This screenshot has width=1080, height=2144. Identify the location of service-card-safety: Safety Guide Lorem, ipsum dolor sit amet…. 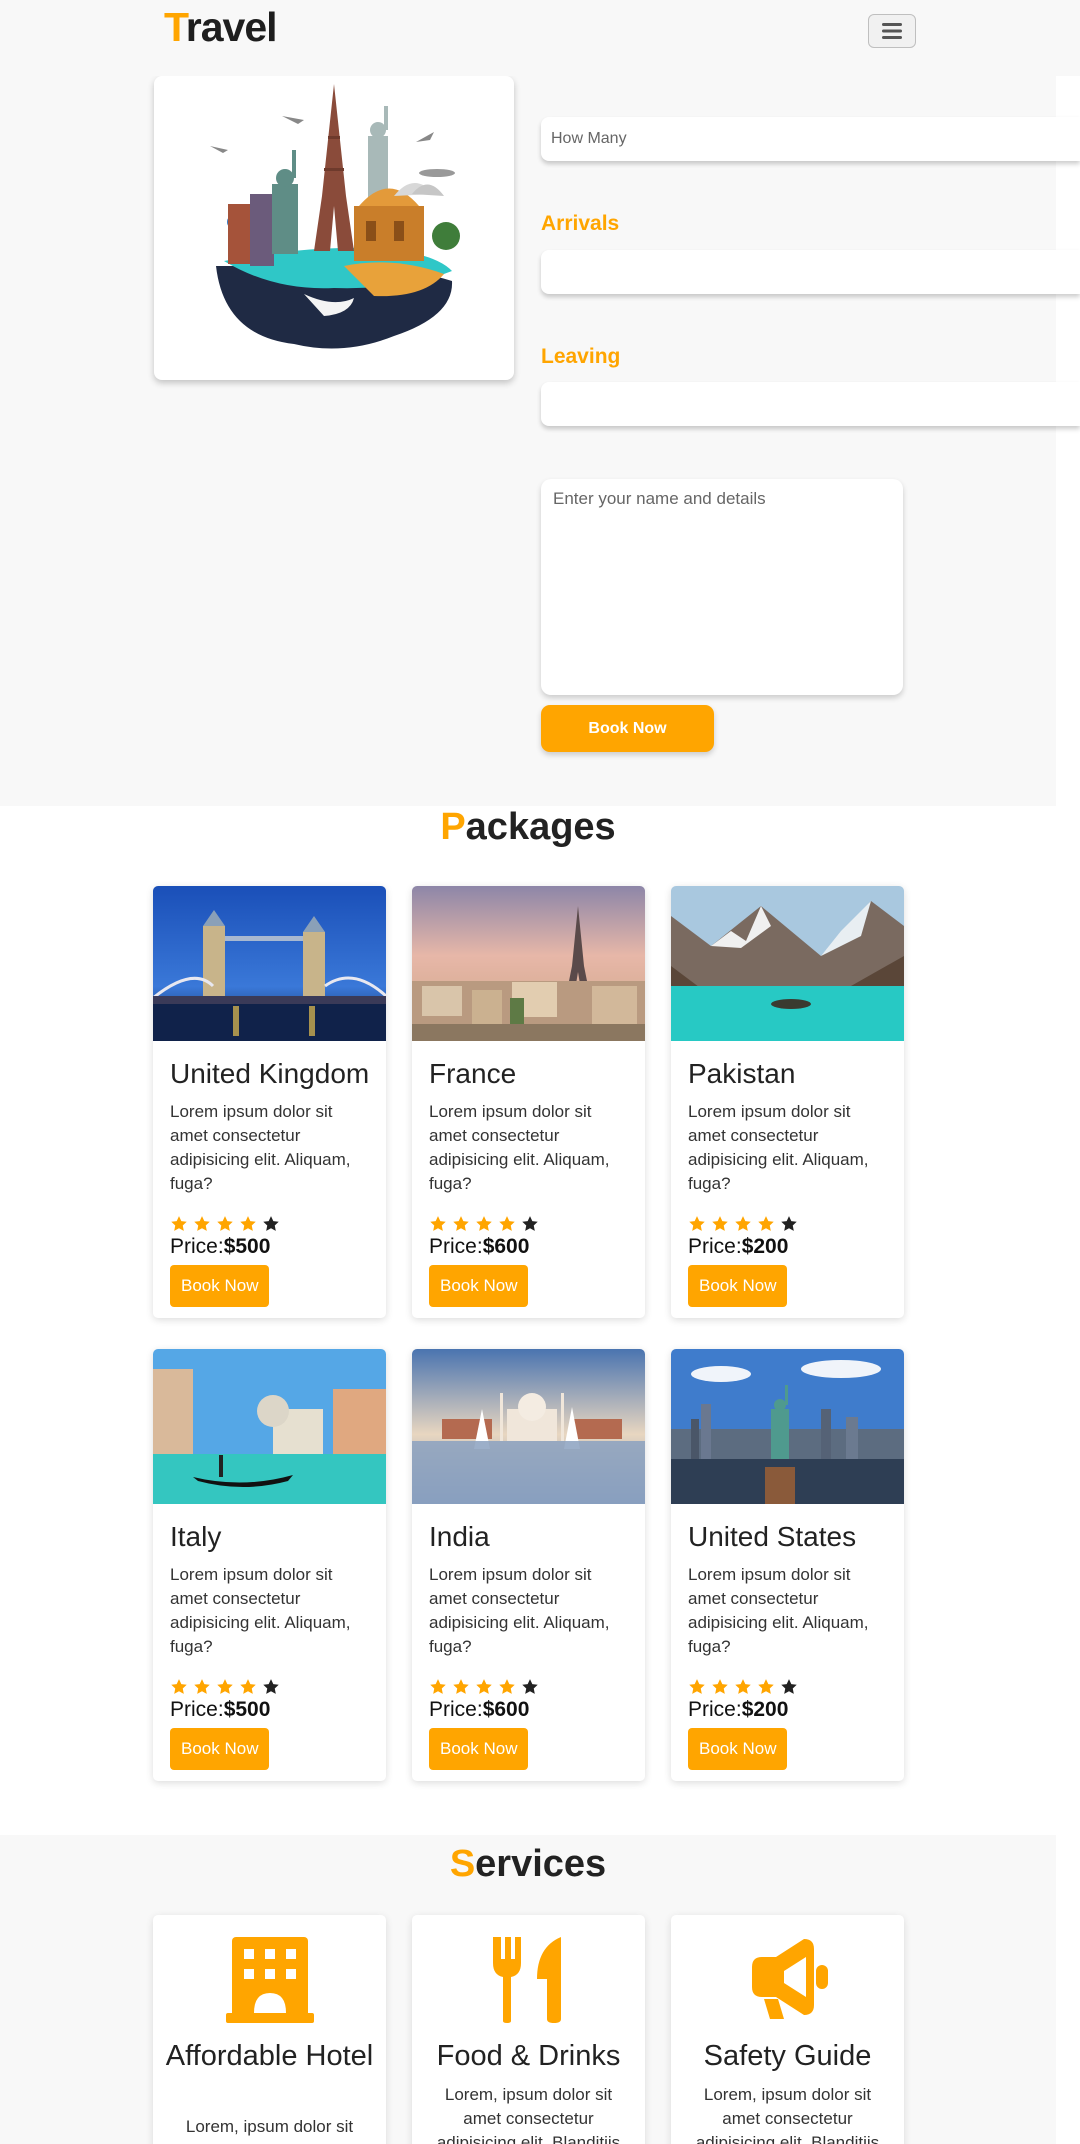
(787, 2029).